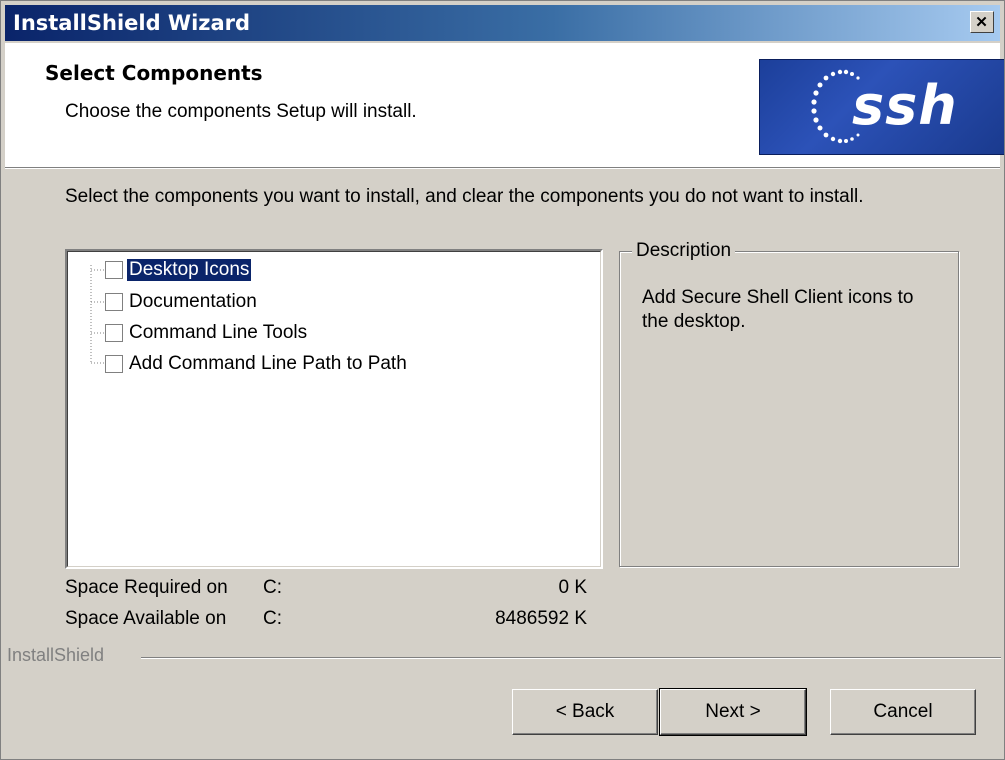  I want to click on checkbox-add-path, so click(114, 364).